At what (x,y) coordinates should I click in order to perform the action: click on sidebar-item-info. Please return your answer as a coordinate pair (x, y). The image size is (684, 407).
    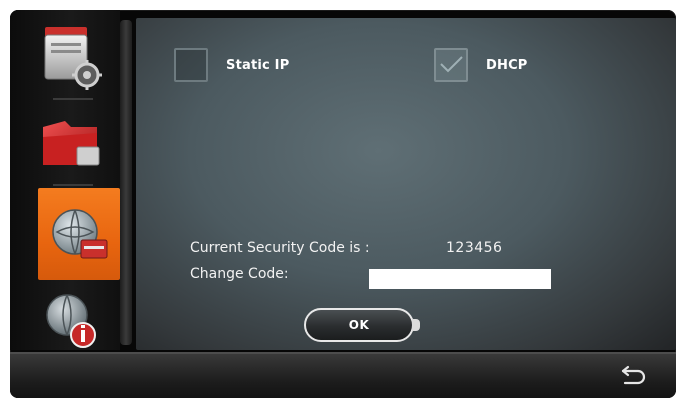
    Looking at the image, I should click on (71, 321).